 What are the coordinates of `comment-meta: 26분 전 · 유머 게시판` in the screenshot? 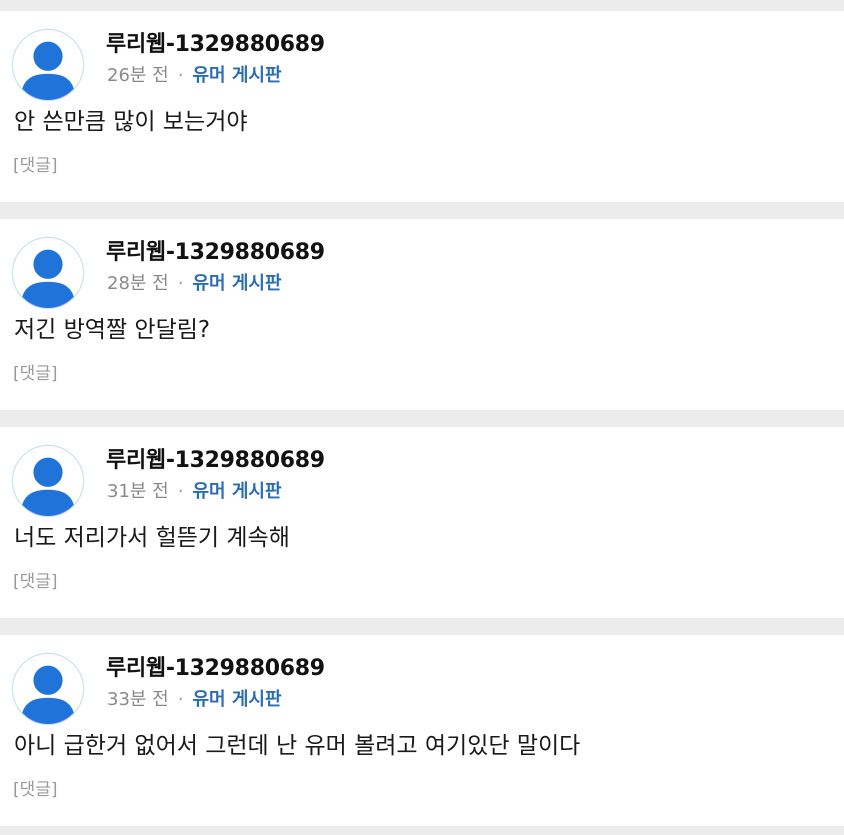 It's located at (194, 76).